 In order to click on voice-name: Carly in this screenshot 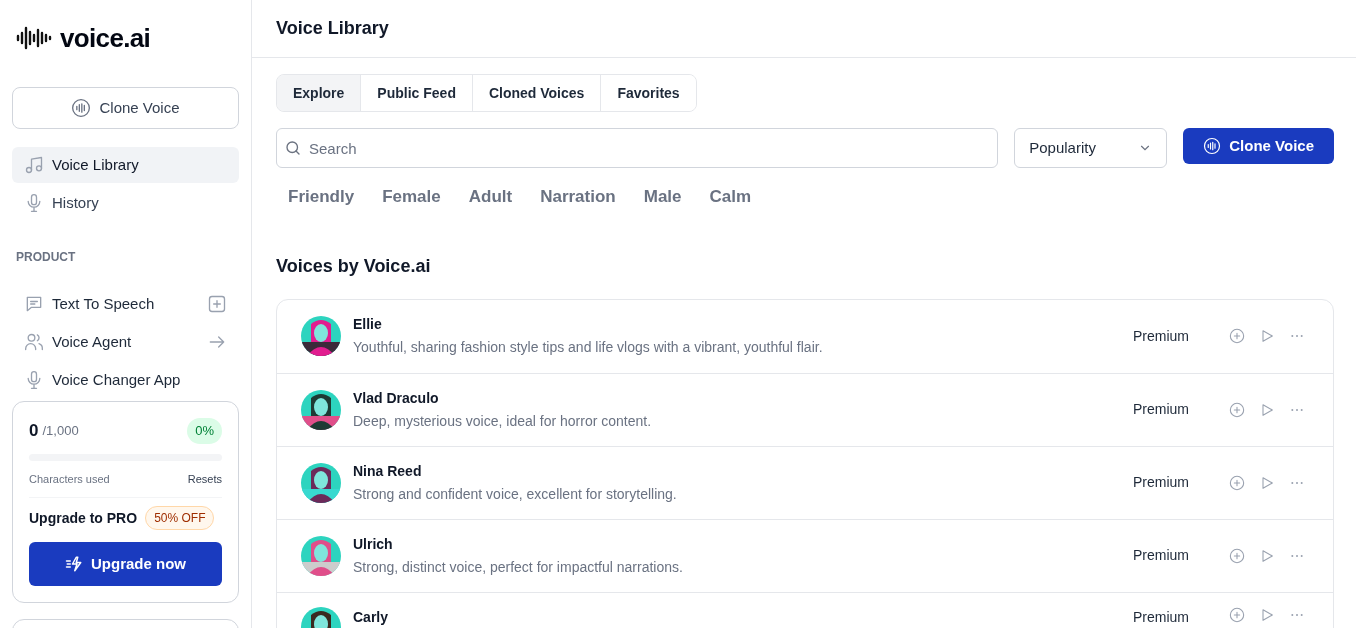, I will do `click(371, 617)`.